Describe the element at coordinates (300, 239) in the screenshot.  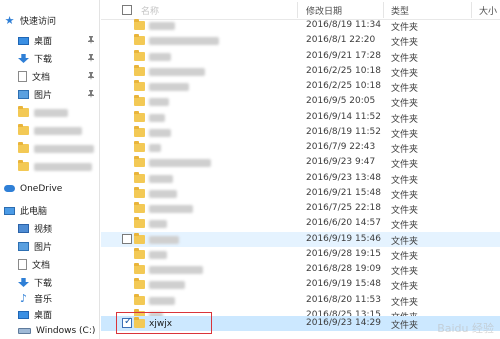
I see `table-row: 2016/9/19 15:46 文件夹` at that location.